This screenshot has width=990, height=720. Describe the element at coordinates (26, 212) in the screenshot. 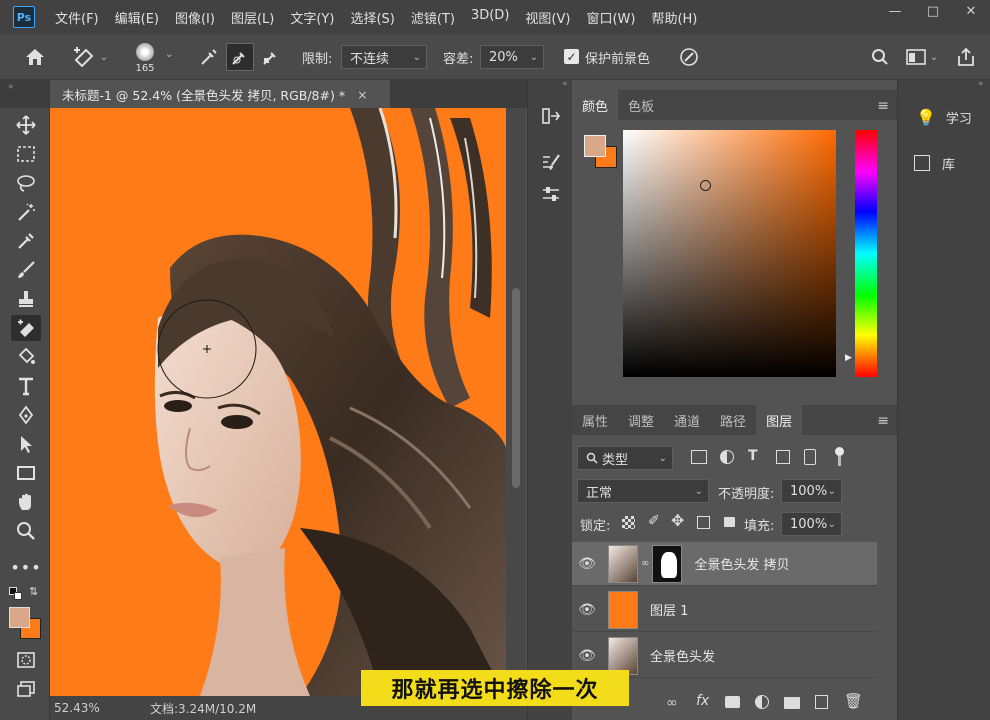

I see `magic-wand-tool` at that location.